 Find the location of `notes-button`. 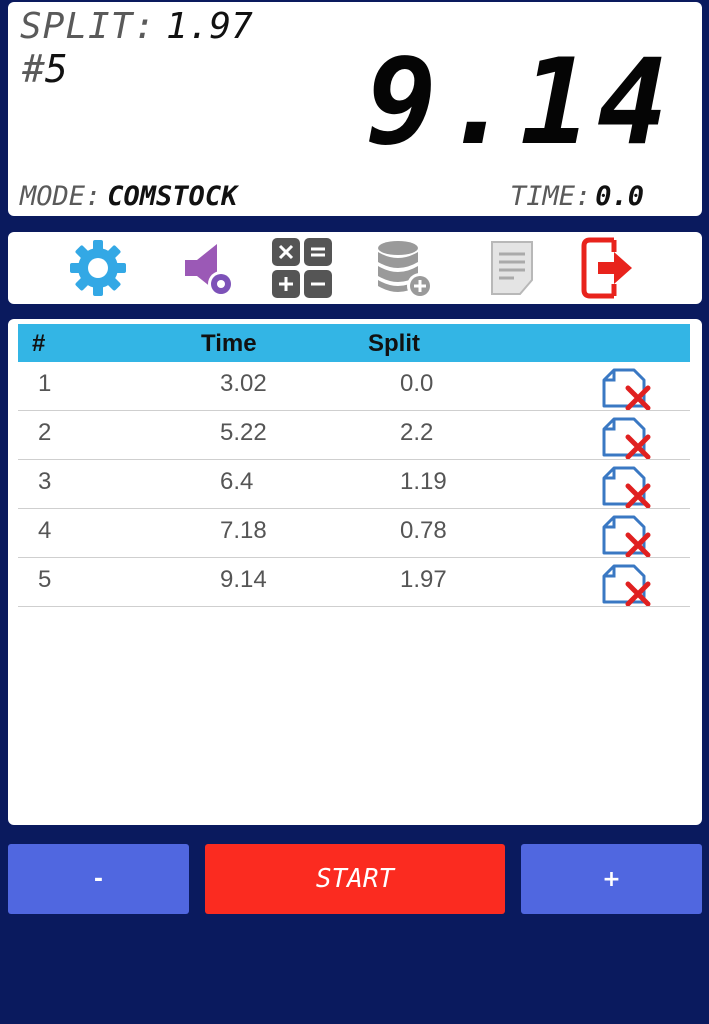

notes-button is located at coordinates (512, 268).